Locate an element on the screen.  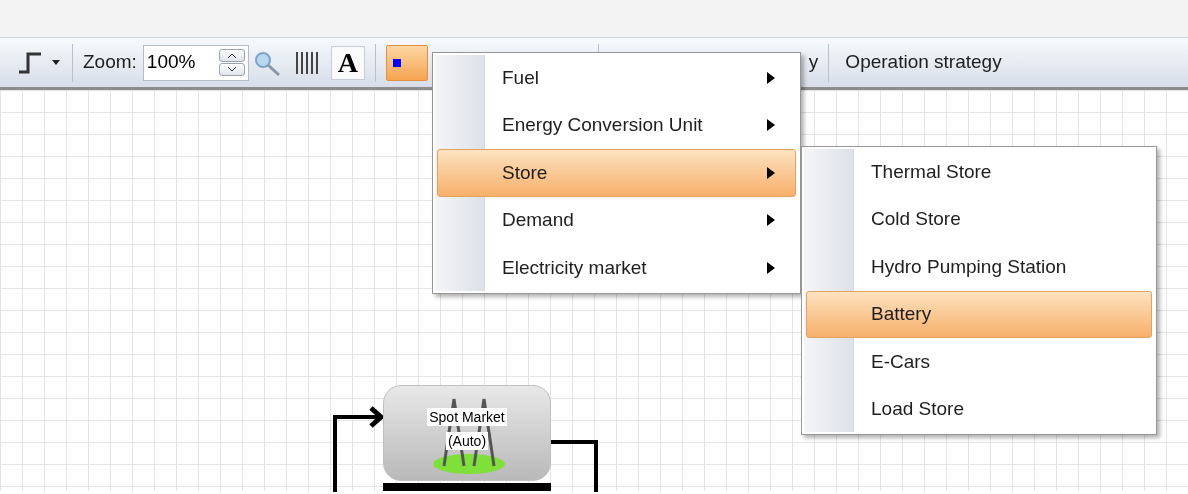
font-button: A is located at coordinates (347, 62).